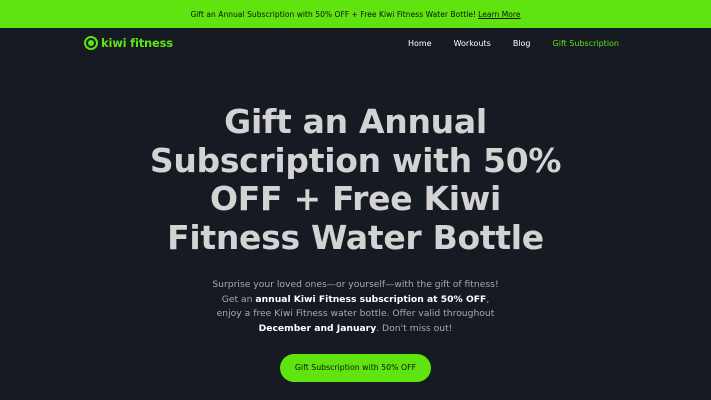  Describe the element at coordinates (355, 368) in the screenshot. I see `gift-subscription-button: Gift Subscription with 50% OFF` at that location.